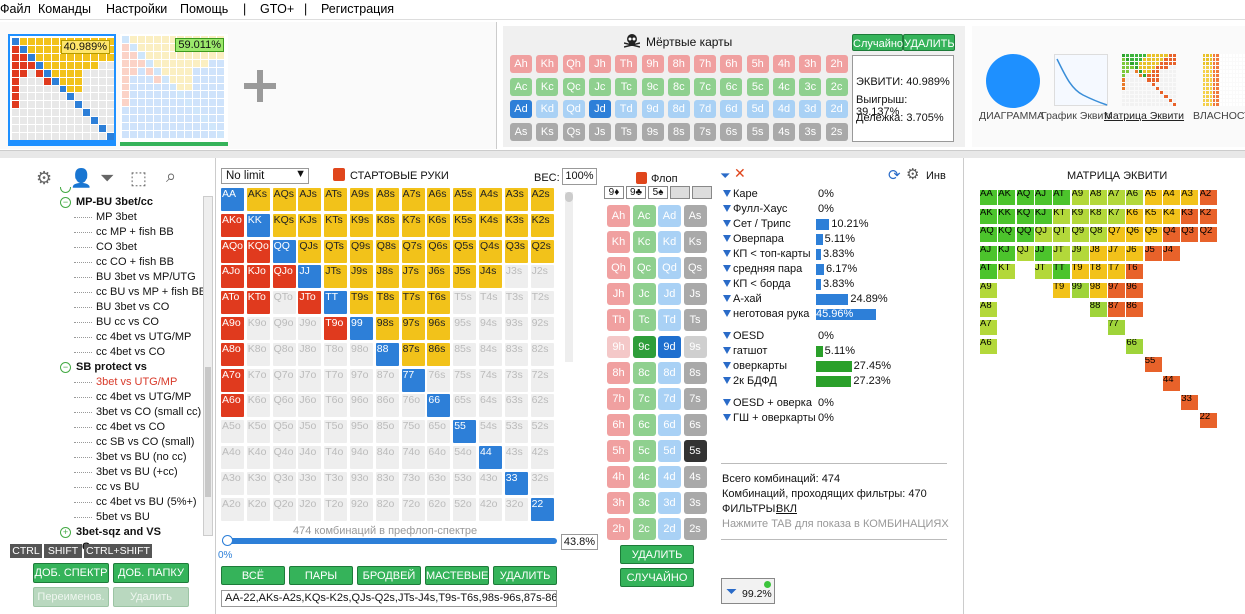  I want to click on hand-cell-ATo: ATo, so click(232, 303).